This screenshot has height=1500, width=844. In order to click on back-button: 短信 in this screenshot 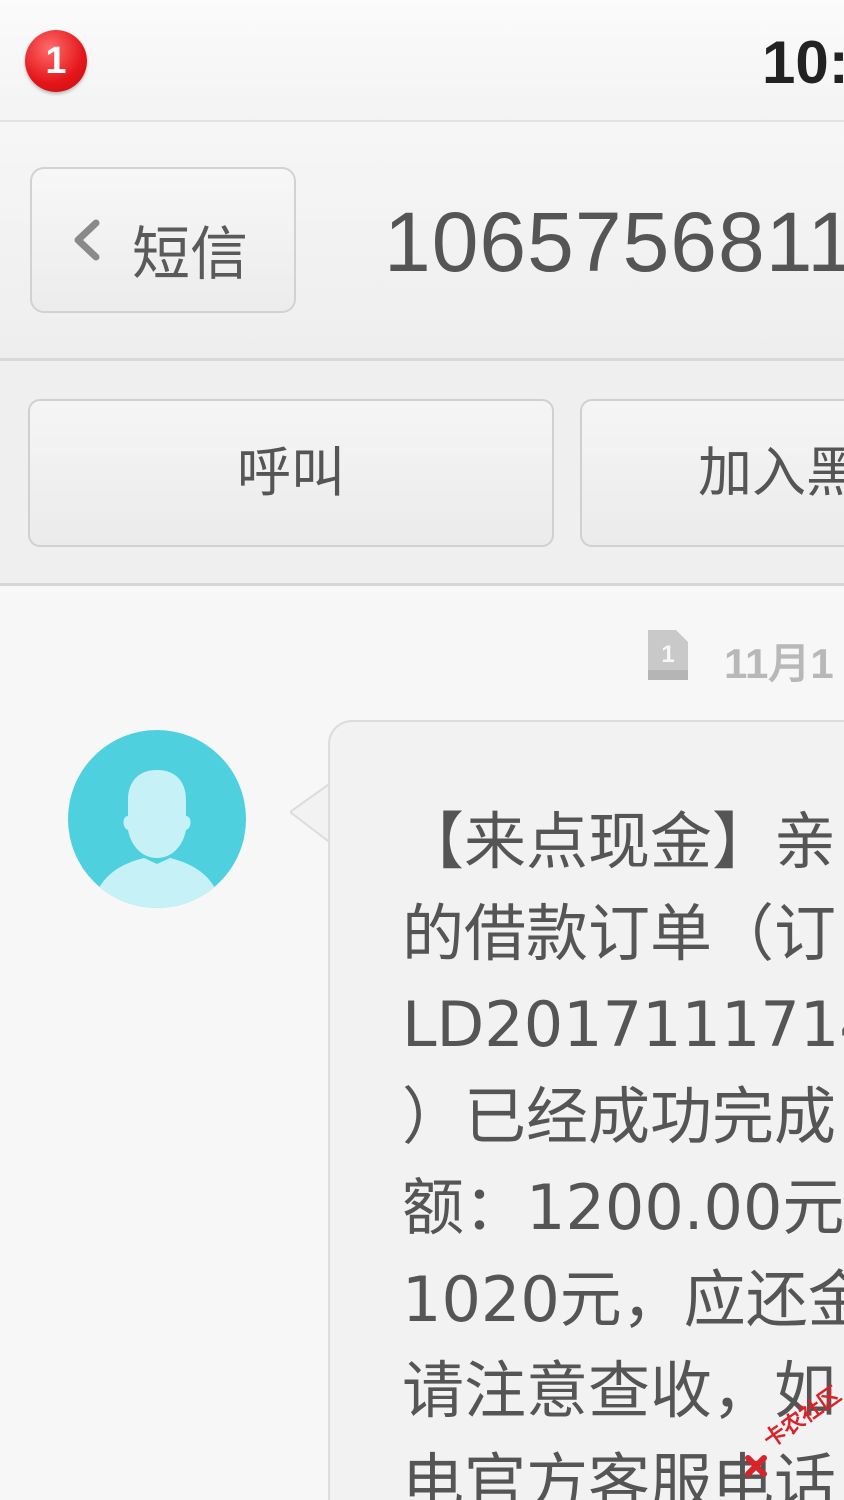, I will do `click(163, 240)`.